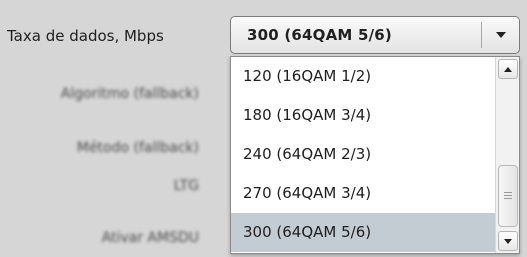  I want to click on grip-lines-icon, so click(508, 196).